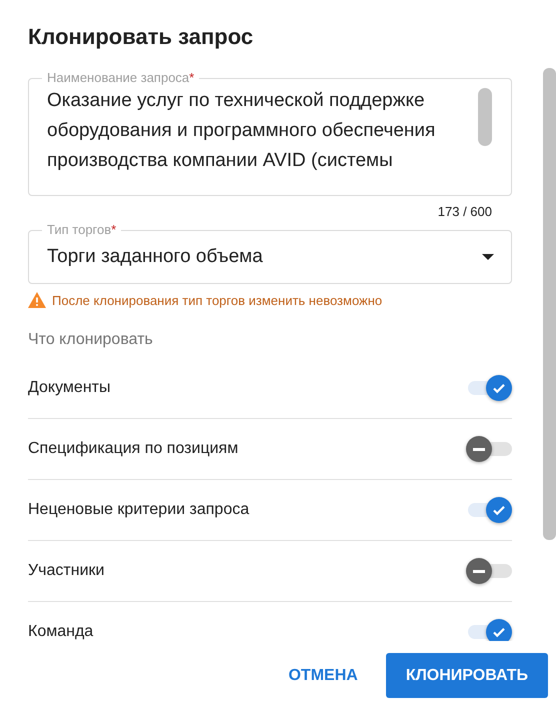 Image resolution: width=556 pixels, height=710 pixels. What do you see at coordinates (133, 449) in the screenshot?
I see `option-label: Спецификация по позициям` at bounding box center [133, 449].